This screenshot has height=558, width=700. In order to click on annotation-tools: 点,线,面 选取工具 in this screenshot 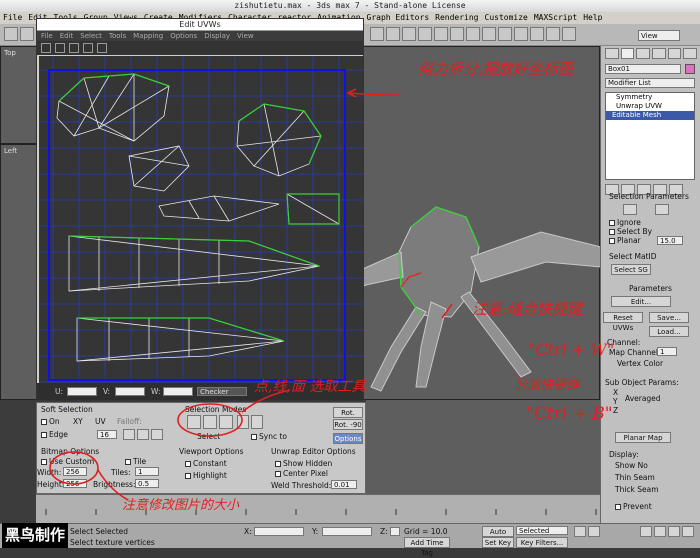, I will do `click(310, 387)`.